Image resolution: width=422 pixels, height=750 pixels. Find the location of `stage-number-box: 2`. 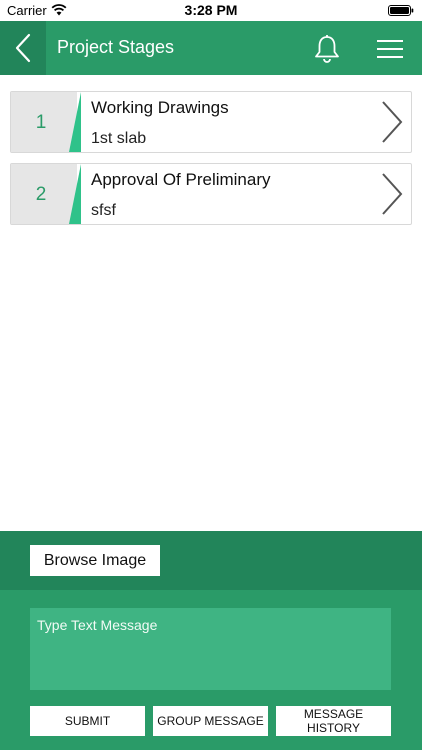

stage-number-box: 2 is located at coordinates (44, 194).